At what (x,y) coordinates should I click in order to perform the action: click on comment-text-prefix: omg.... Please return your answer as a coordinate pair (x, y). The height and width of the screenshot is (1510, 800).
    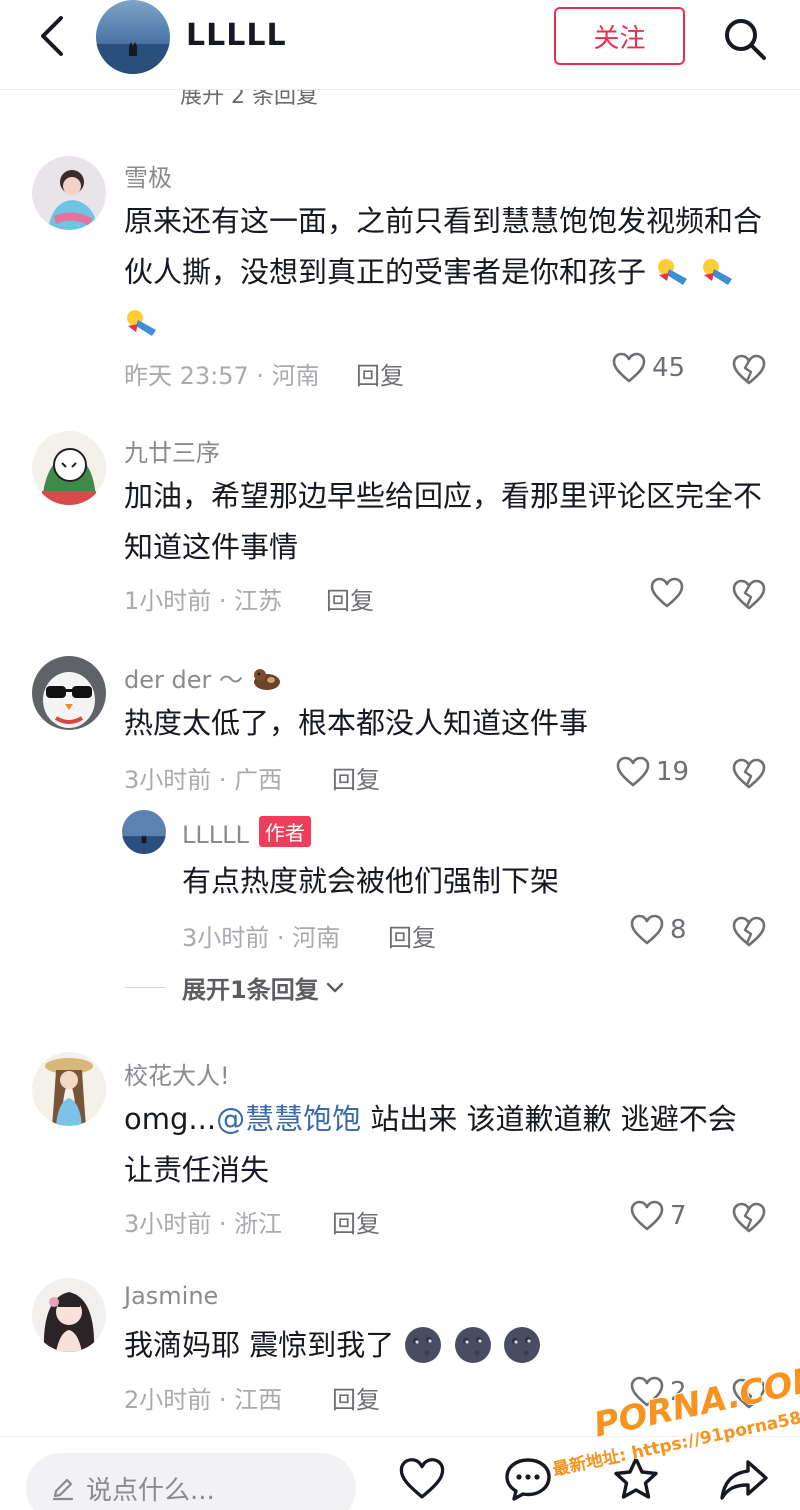
    Looking at the image, I should click on (170, 1119).